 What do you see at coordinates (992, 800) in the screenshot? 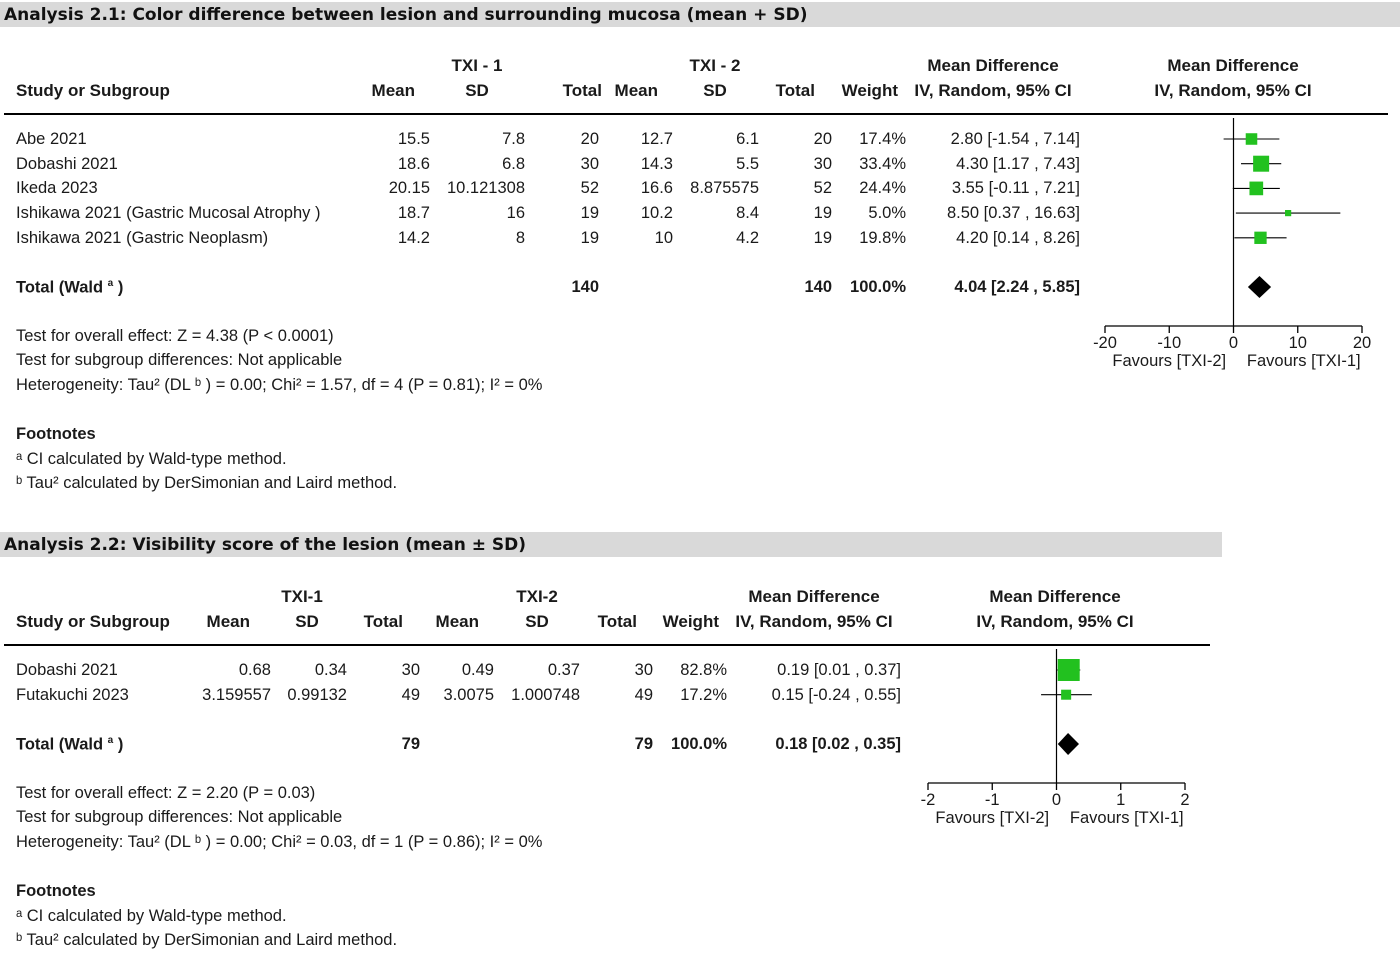
I see `a2-tick-label-1: -1` at bounding box center [992, 800].